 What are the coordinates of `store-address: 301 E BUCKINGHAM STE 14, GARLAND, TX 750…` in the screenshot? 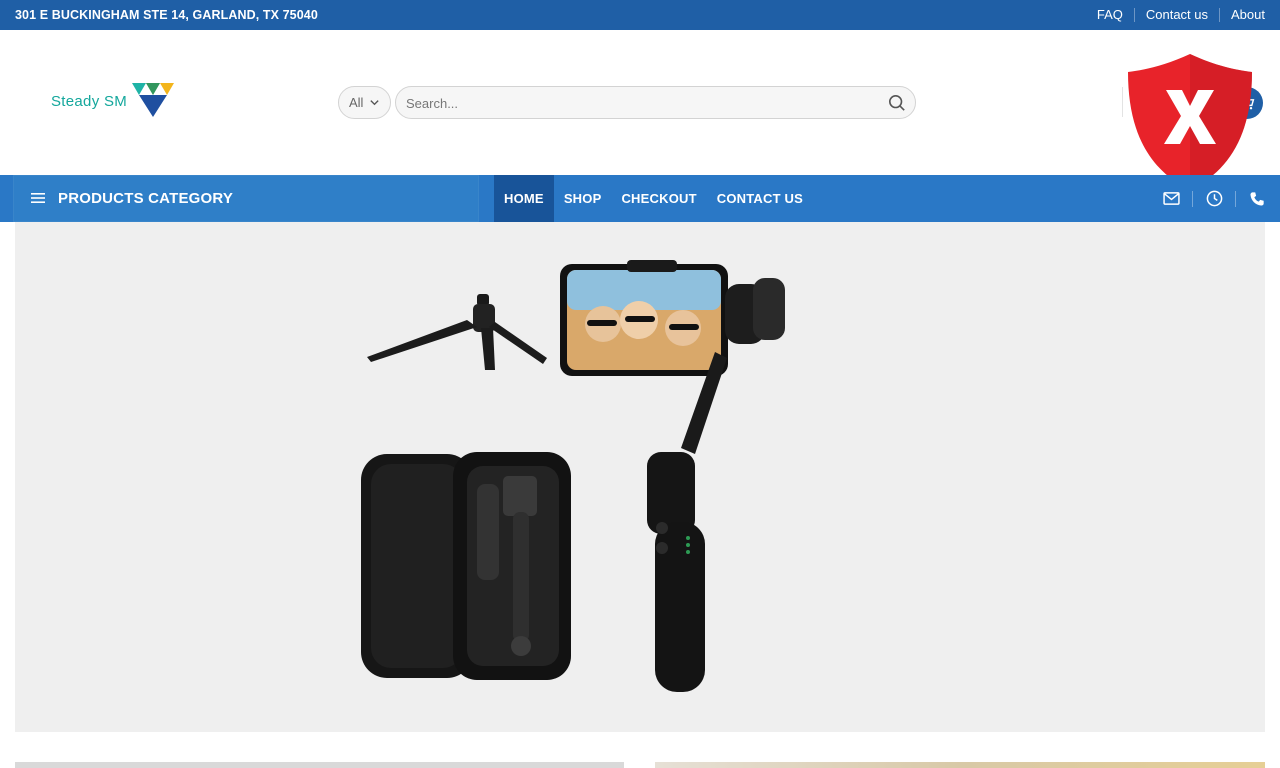 It's located at (166, 15).